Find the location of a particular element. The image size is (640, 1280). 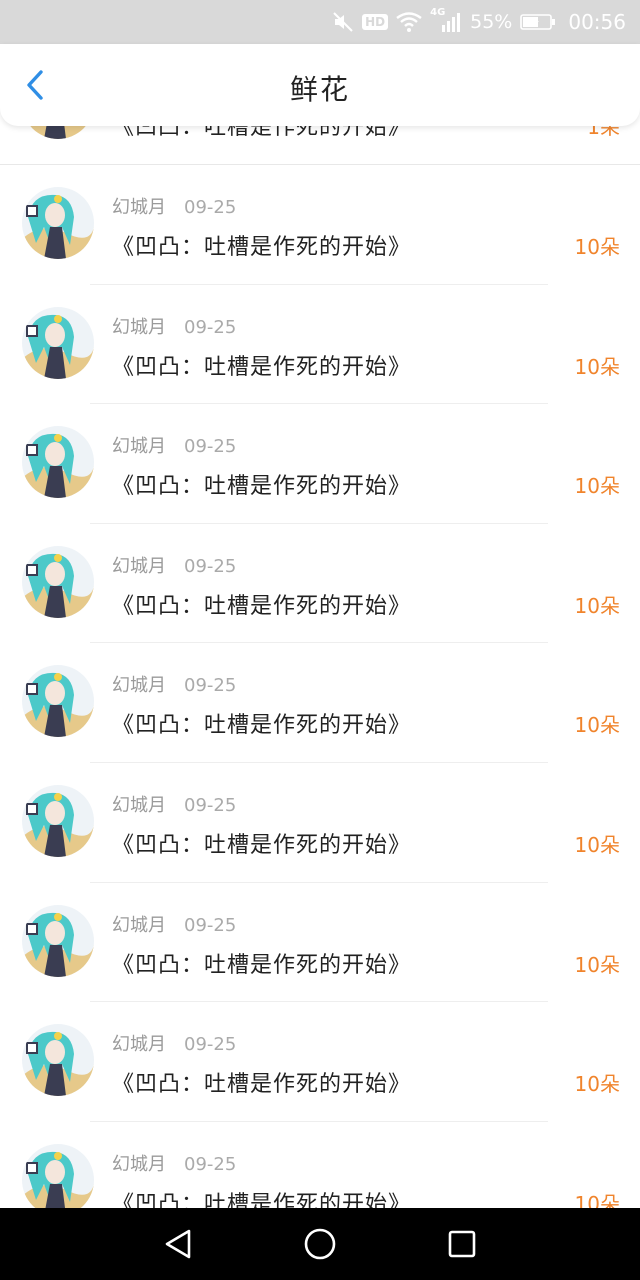

title-bar: 鲜花 is located at coordinates (320, 85).